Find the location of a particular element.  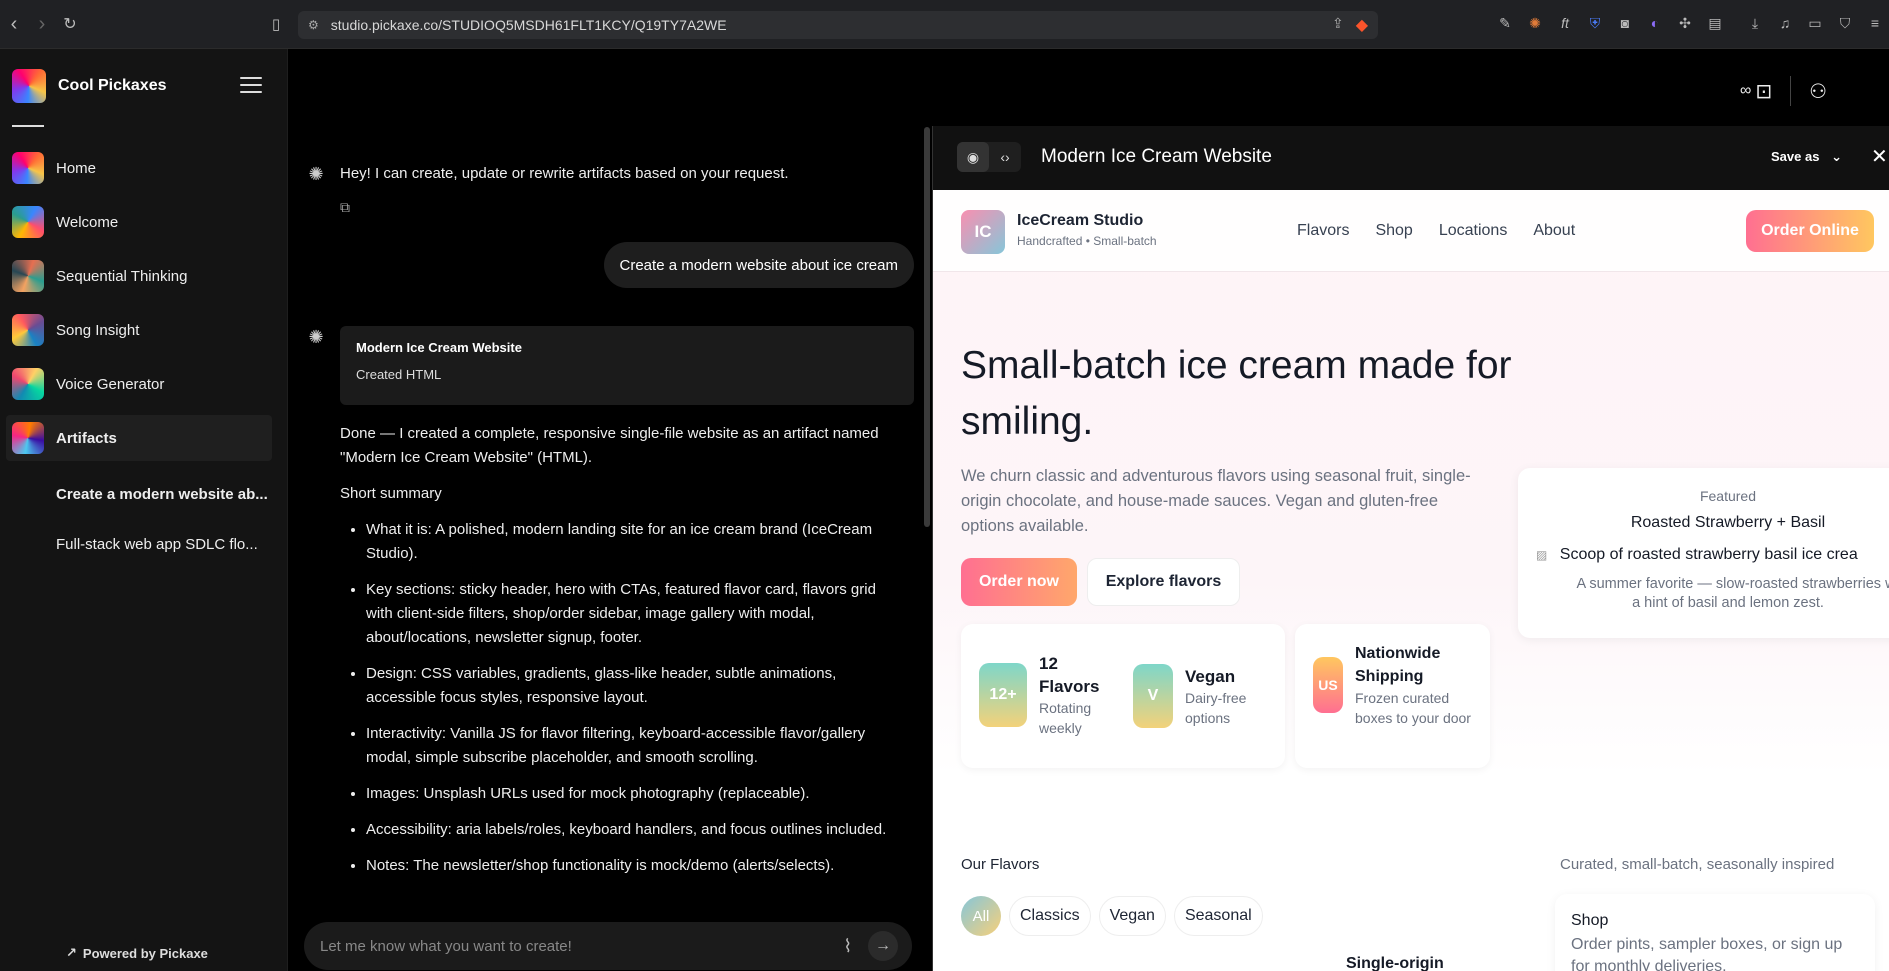

filter-vegan: Vegan is located at coordinates (1132, 916).